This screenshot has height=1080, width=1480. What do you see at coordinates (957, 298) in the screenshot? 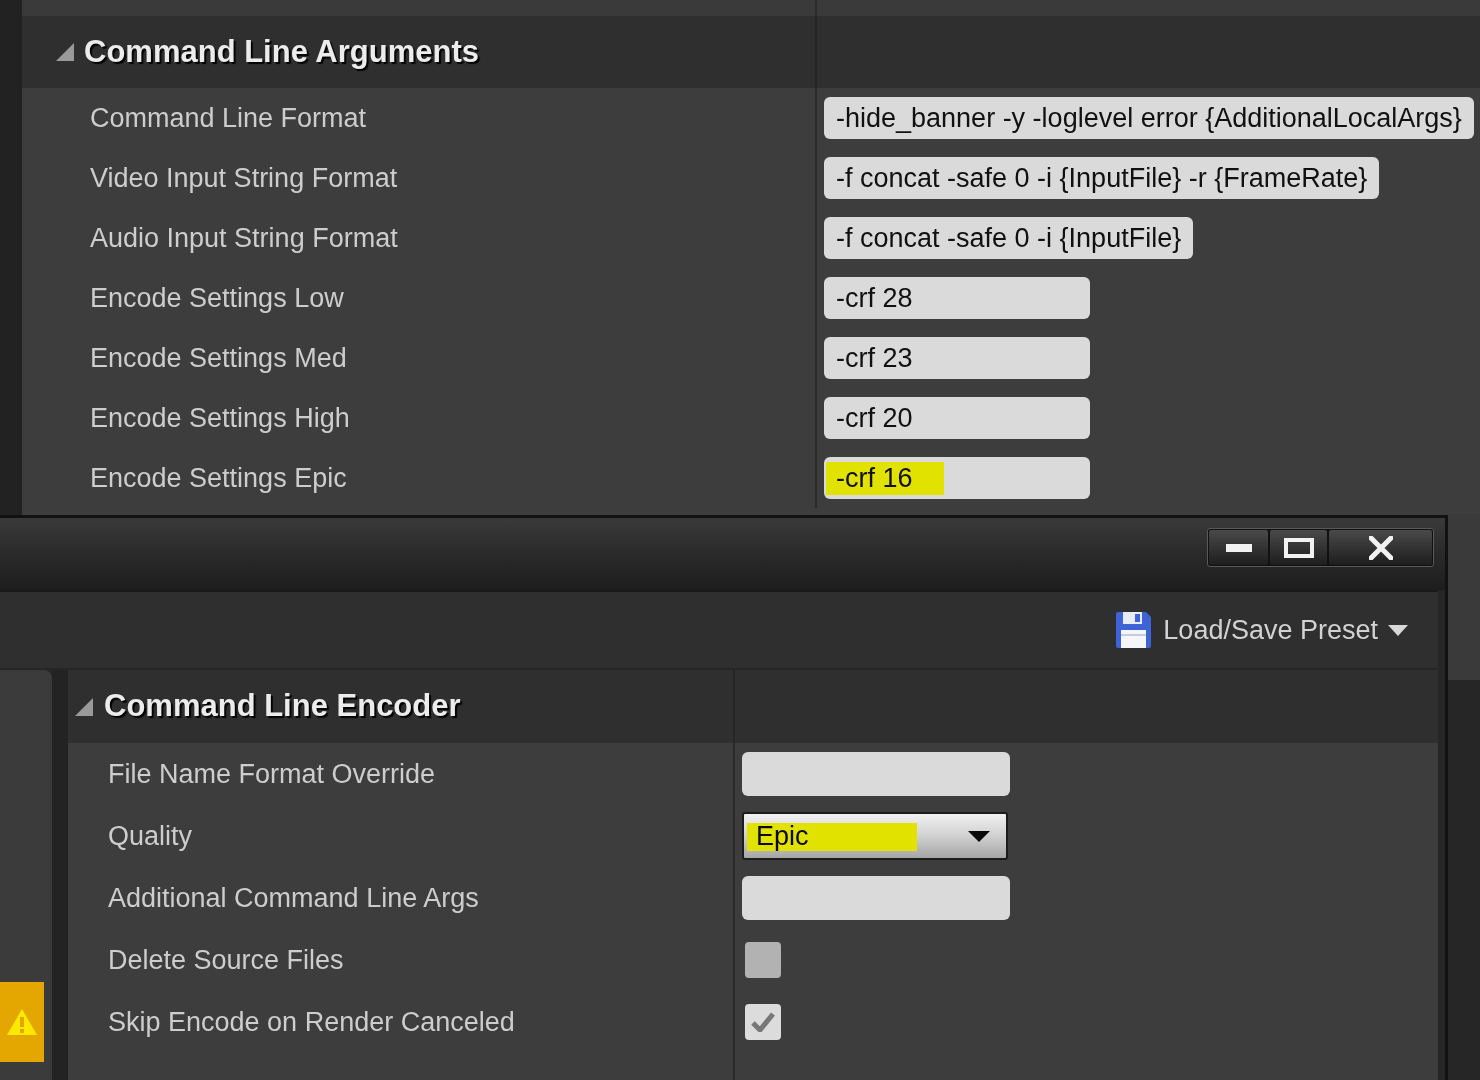
I see `text-field: -crf 28` at bounding box center [957, 298].